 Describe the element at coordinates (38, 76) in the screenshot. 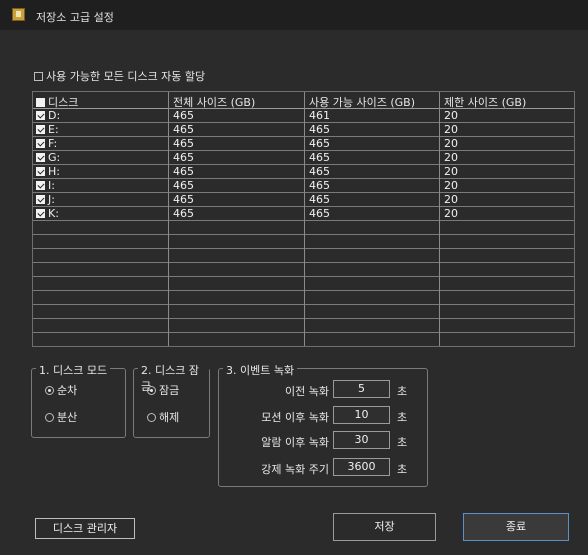

I see `auto-allocate-checkbox-box` at that location.